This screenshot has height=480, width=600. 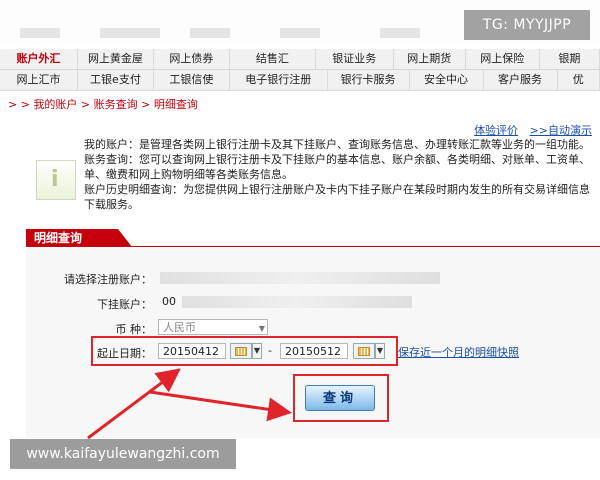 I want to click on breadcrumb-detail-query: 明细查询, so click(x=175, y=104).